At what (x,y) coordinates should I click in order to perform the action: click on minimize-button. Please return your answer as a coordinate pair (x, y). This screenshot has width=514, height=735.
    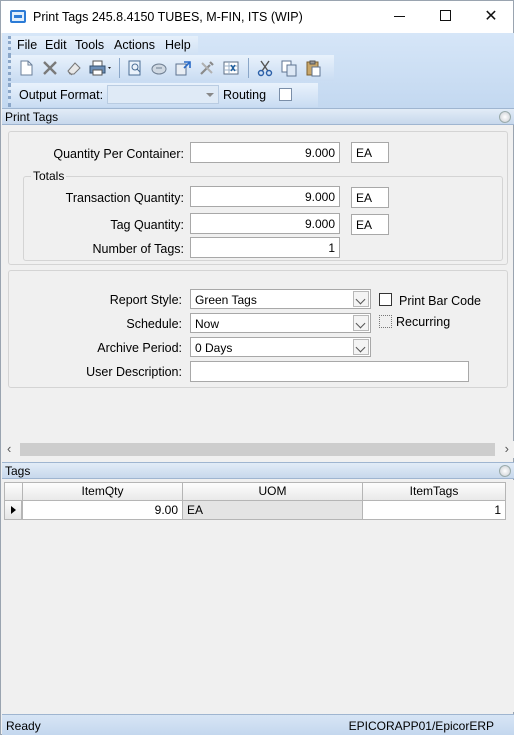
    Looking at the image, I should click on (399, 17).